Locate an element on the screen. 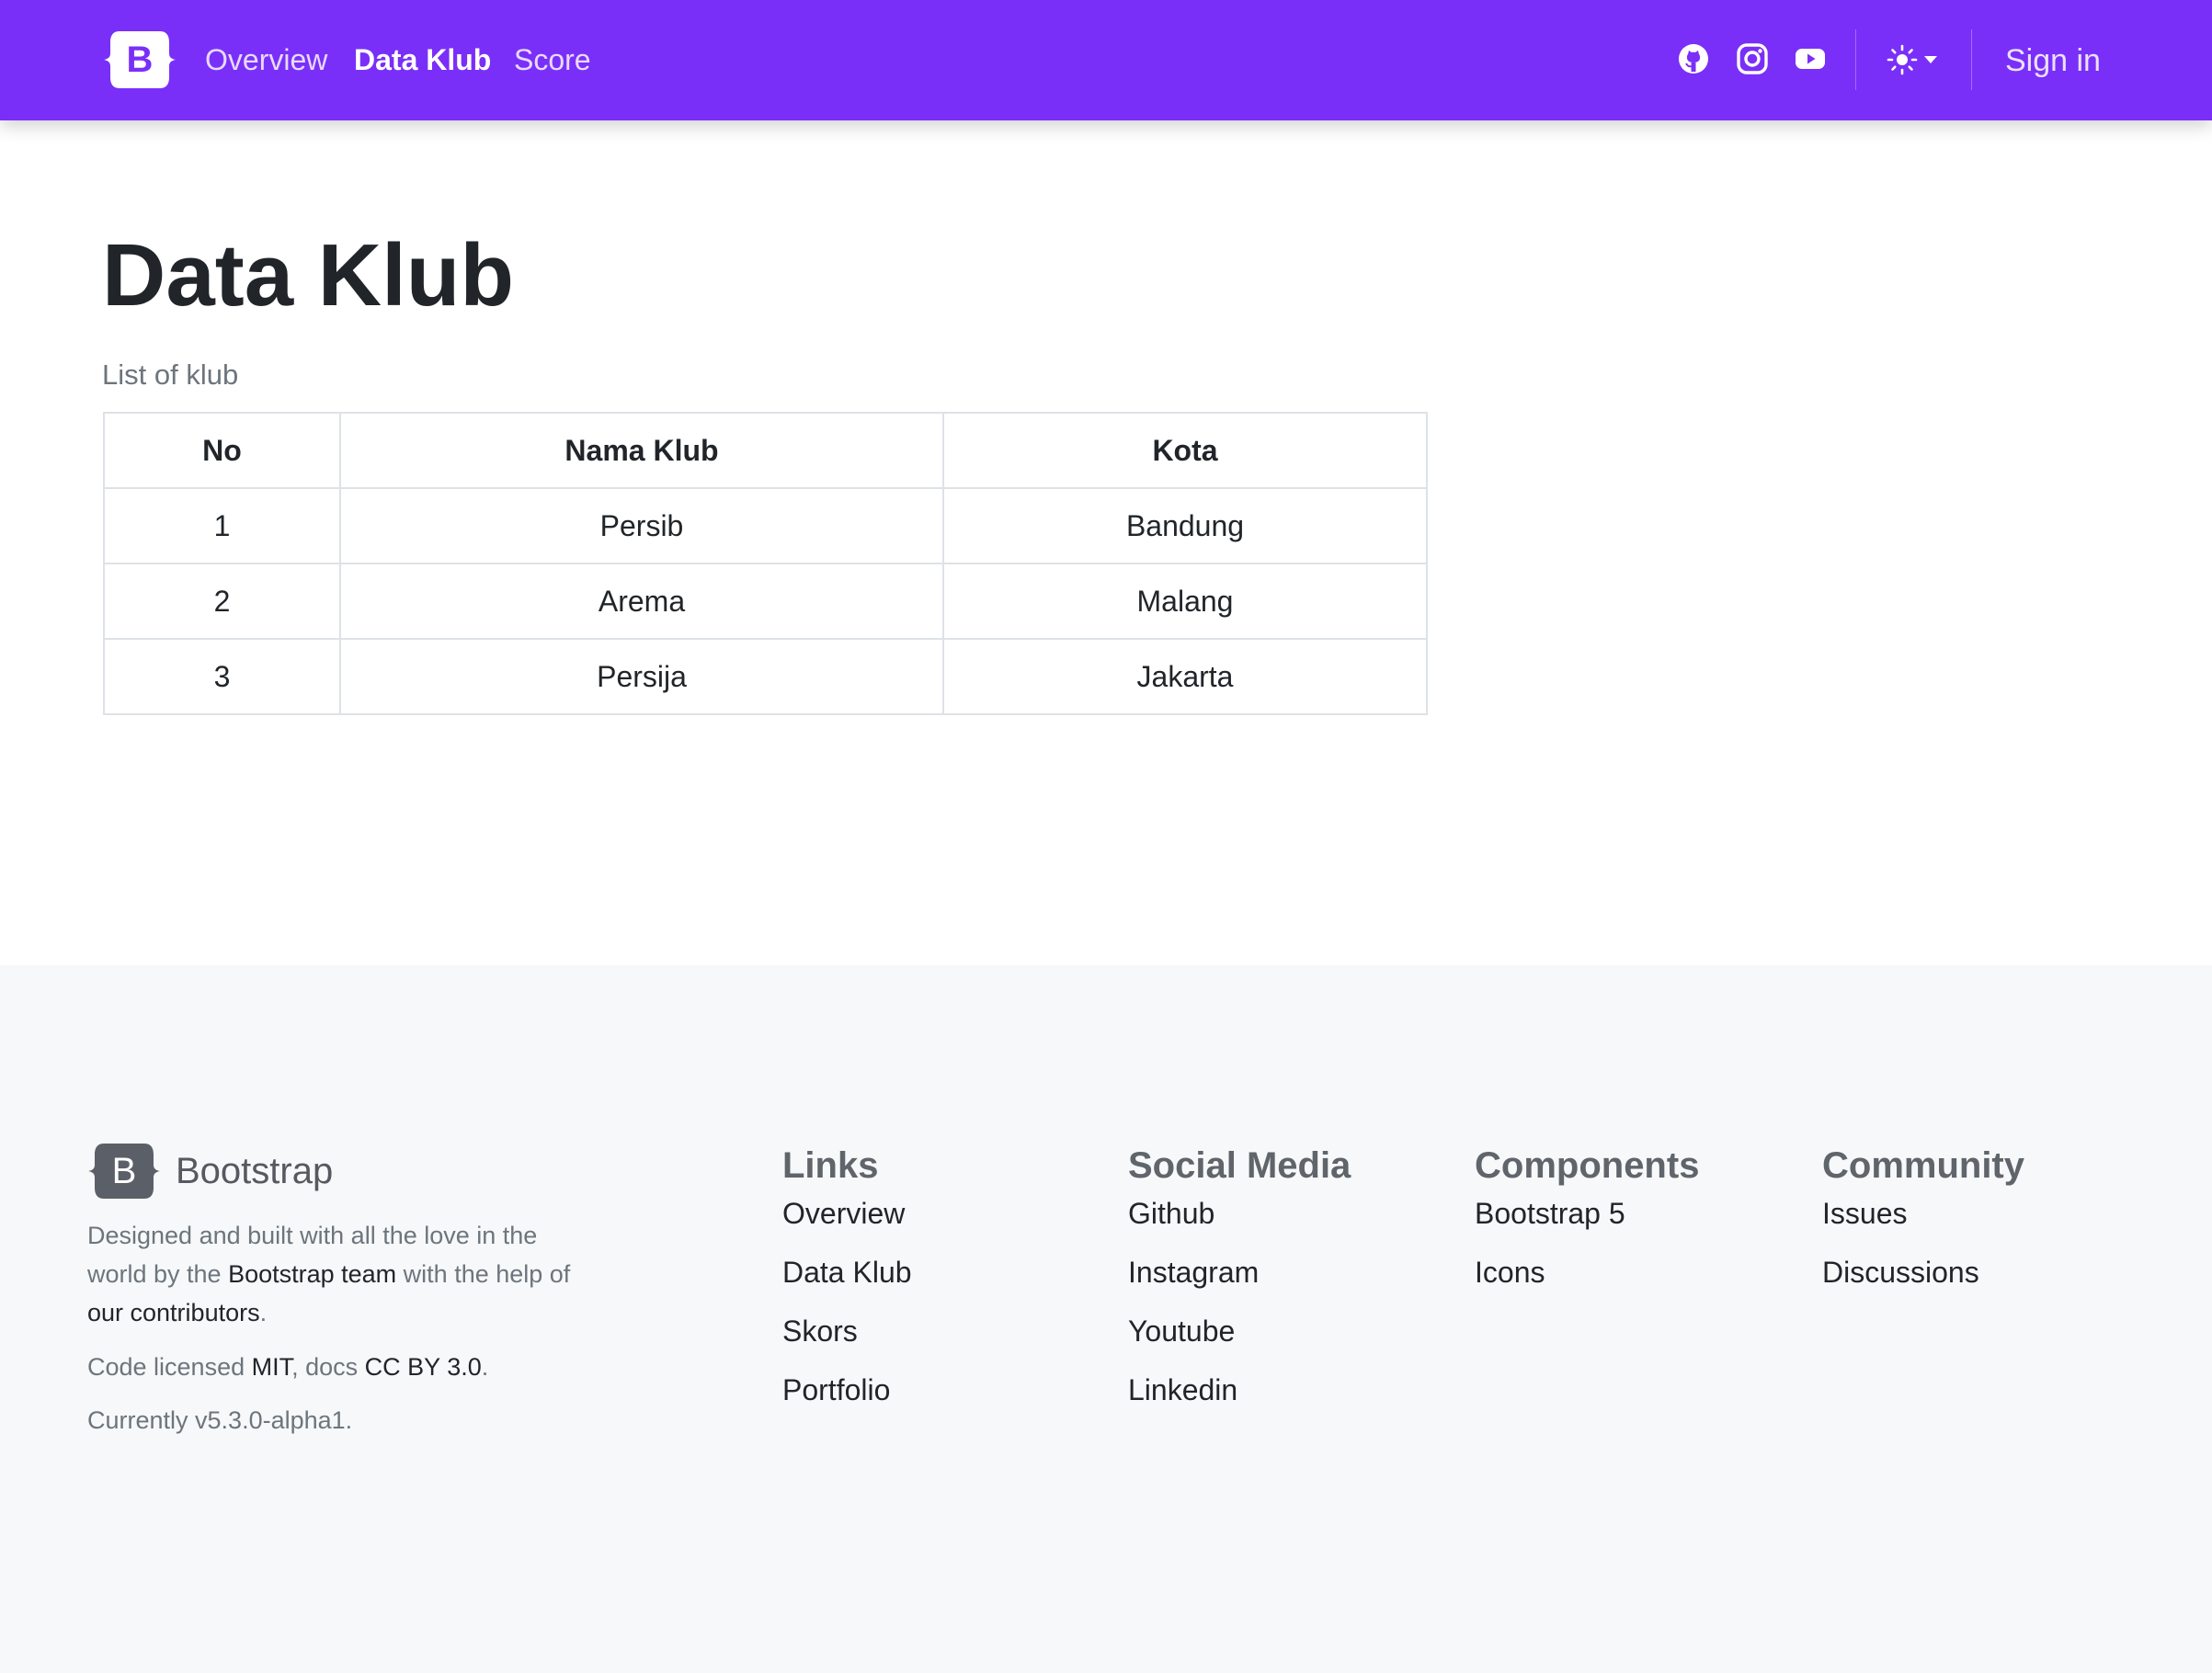 This screenshot has height=1673, width=2212. footer-column-links: Links Overview Data Klub Skors Portfolio is located at coordinates (847, 1285).